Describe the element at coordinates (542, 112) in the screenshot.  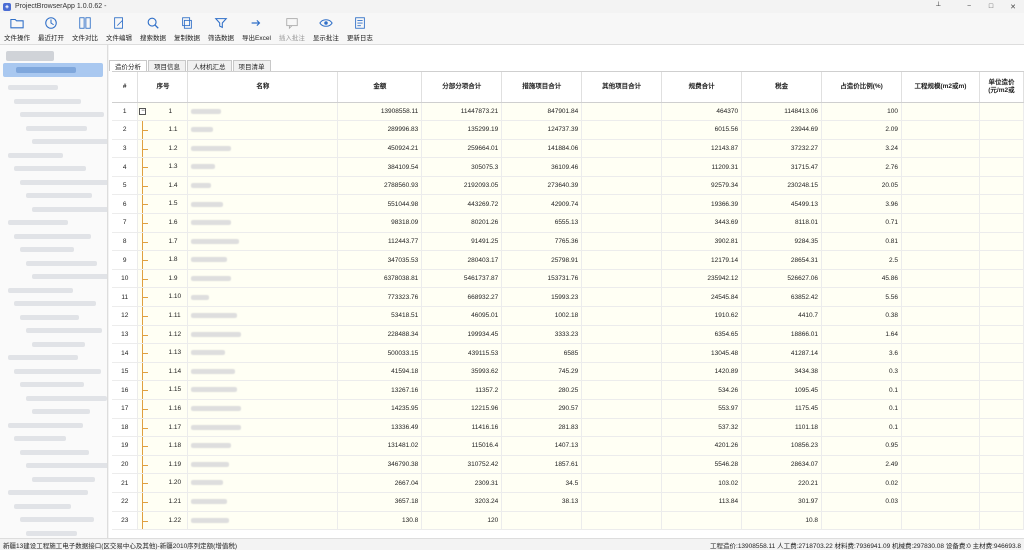
I see `measure-total-cell: 847901.84` at that location.